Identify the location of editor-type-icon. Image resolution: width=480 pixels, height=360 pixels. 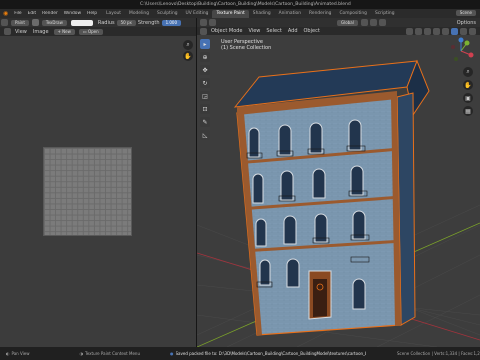
(4, 22).